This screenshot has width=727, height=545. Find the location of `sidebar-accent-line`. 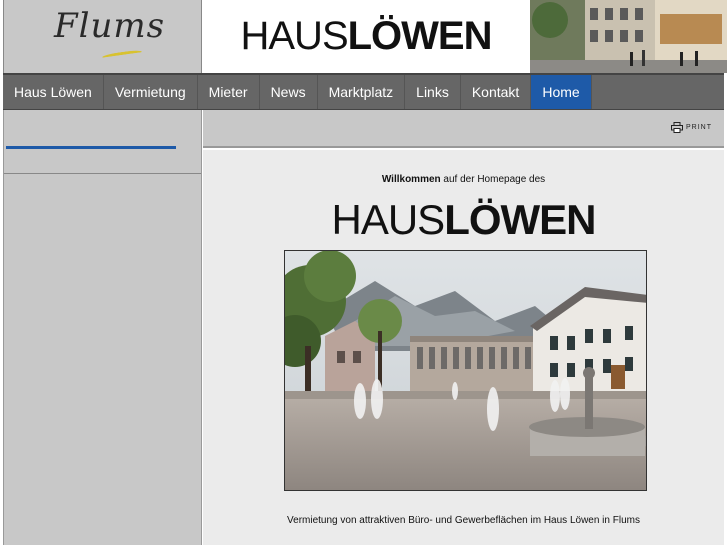

sidebar-accent-line is located at coordinates (91, 147).